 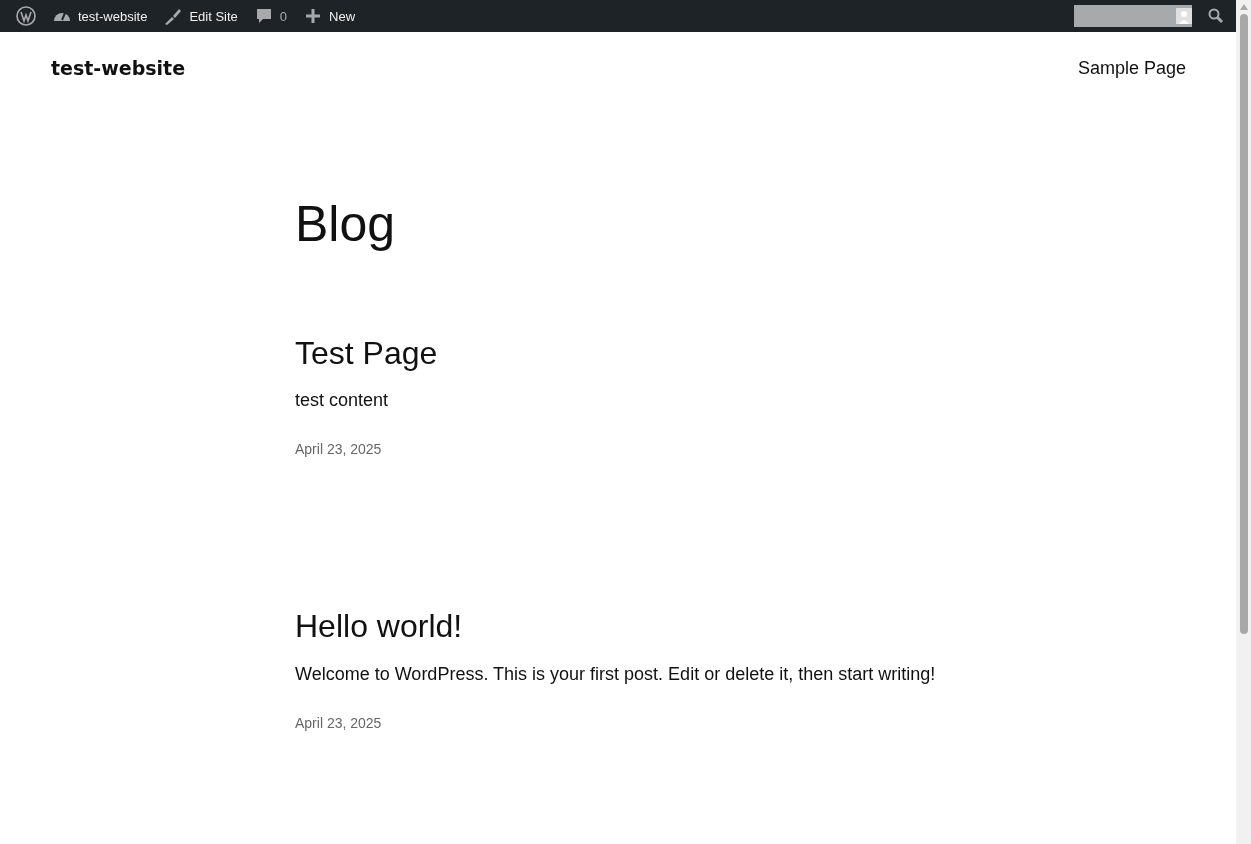 I want to click on scroll-up-arrow-icon, so click(x=1243, y=7).